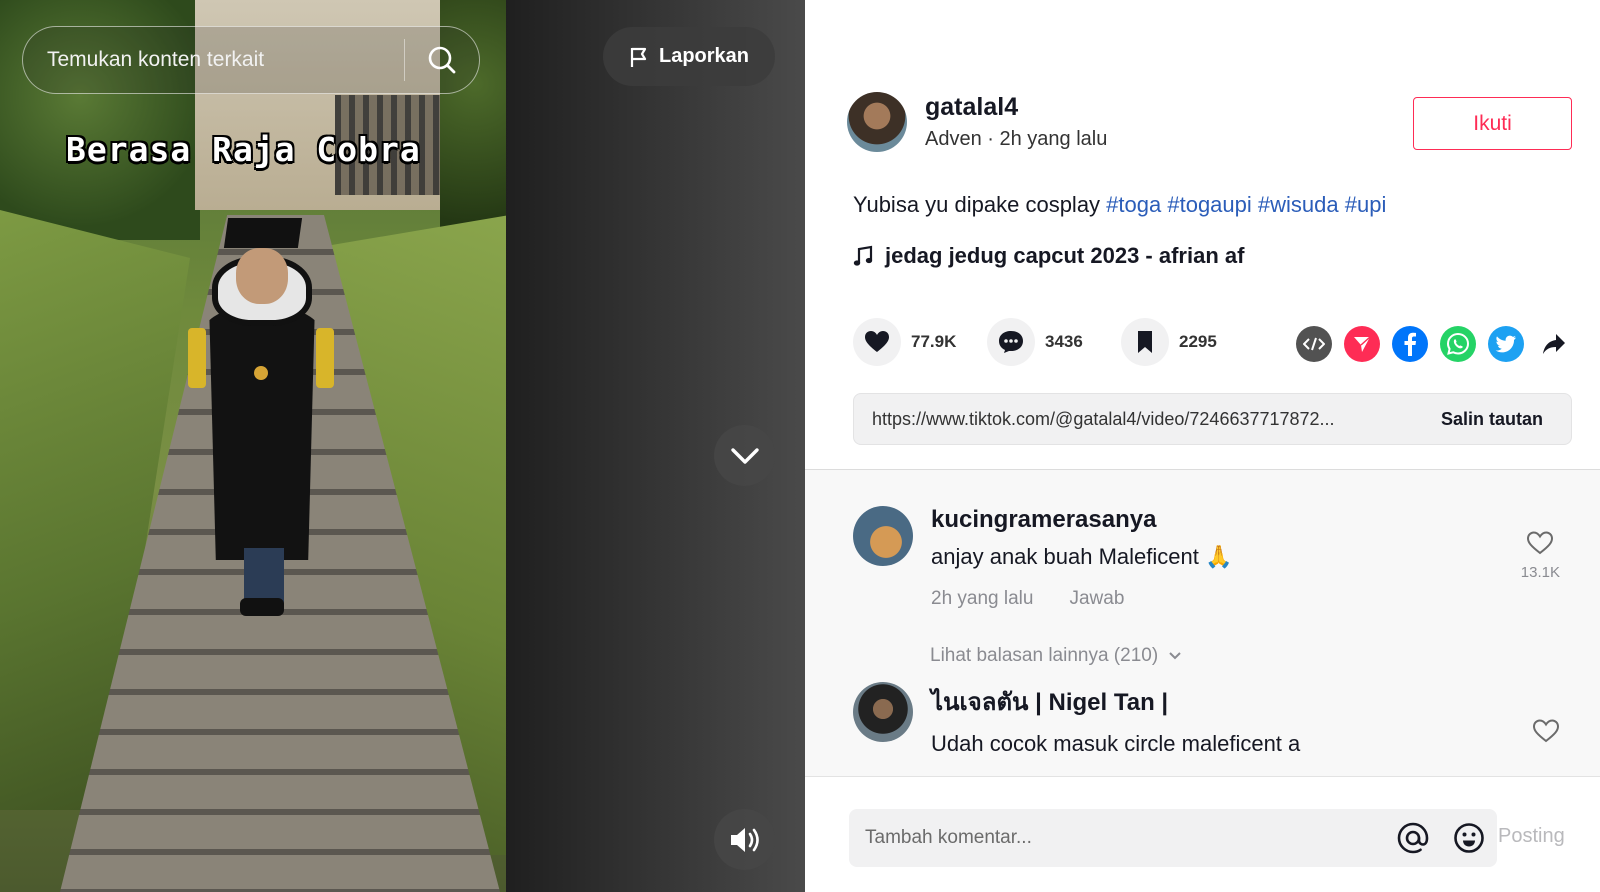 The width and height of the screenshot is (1600, 892). I want to click on person-stripe-right, so click(325, 358).